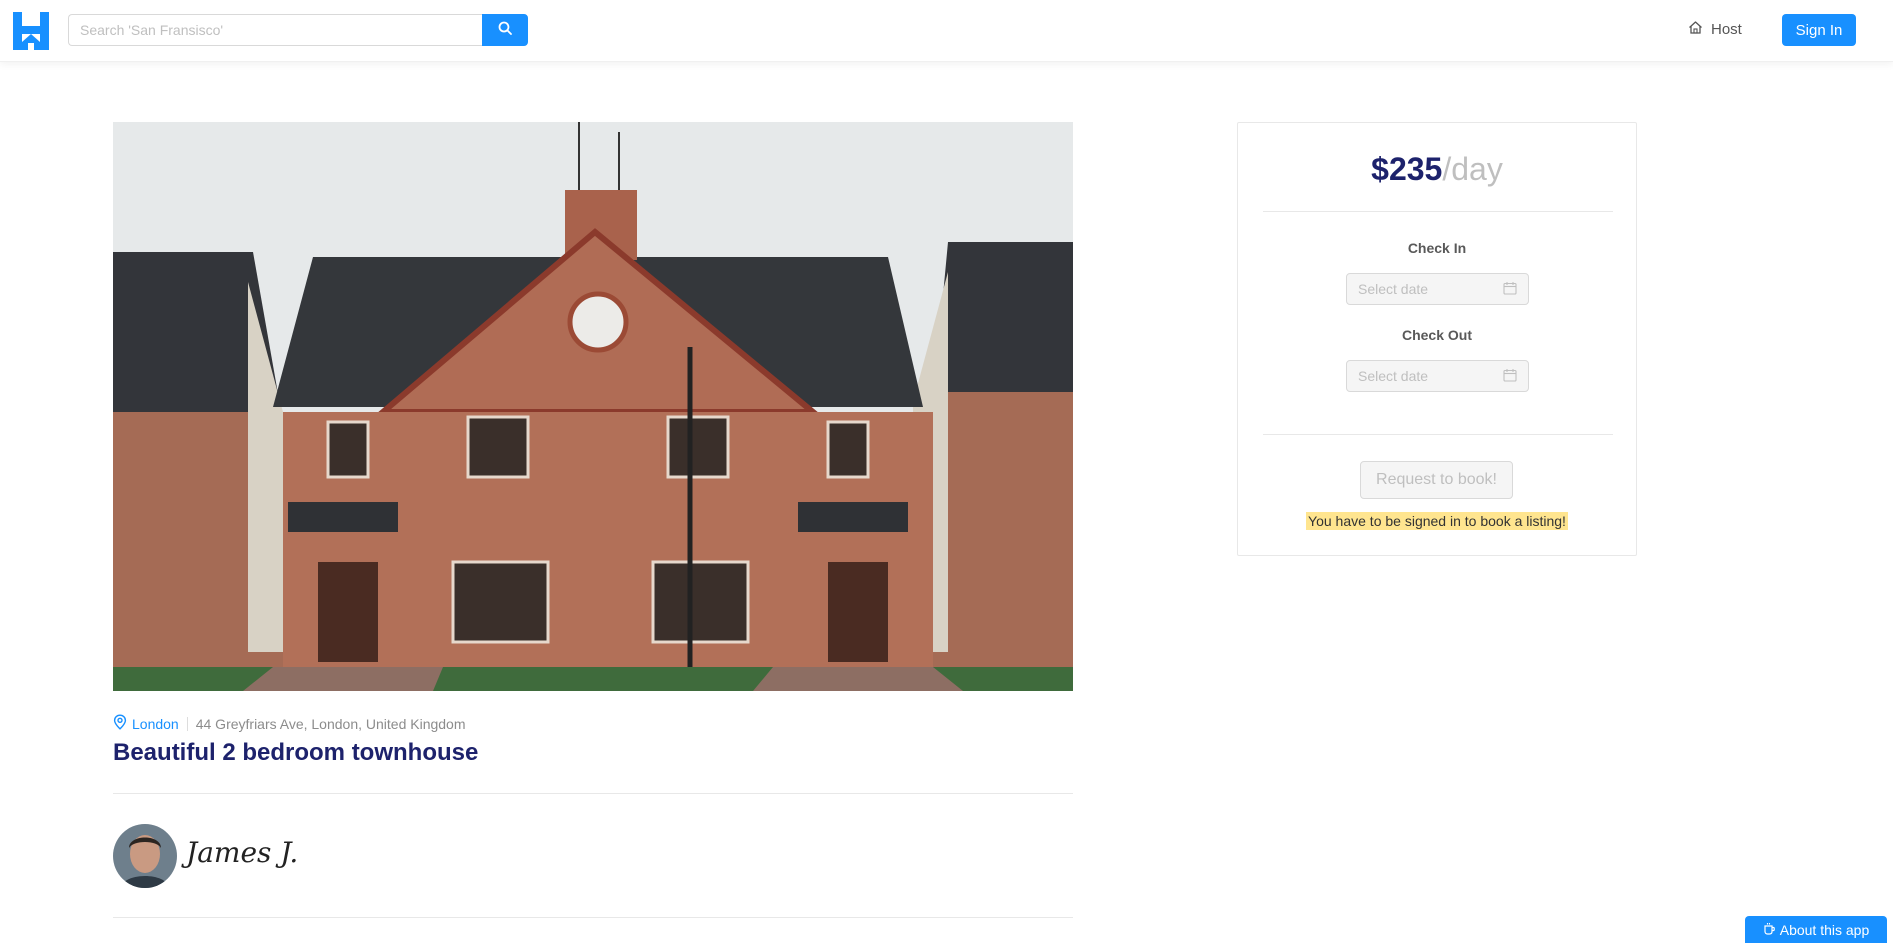 This screenshot has height=943, width=1893. Describe the element at coordinates (155, 724) in the screenshot. I see `listing-city-link: London` at that location.